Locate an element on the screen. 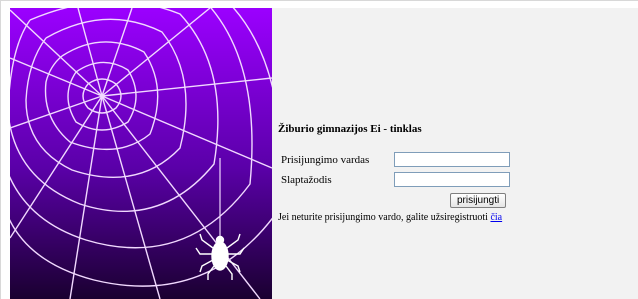 Image resolution: width=638 pixels, height=299 pixels. register-link: čia is located at coordinates (496, 217).